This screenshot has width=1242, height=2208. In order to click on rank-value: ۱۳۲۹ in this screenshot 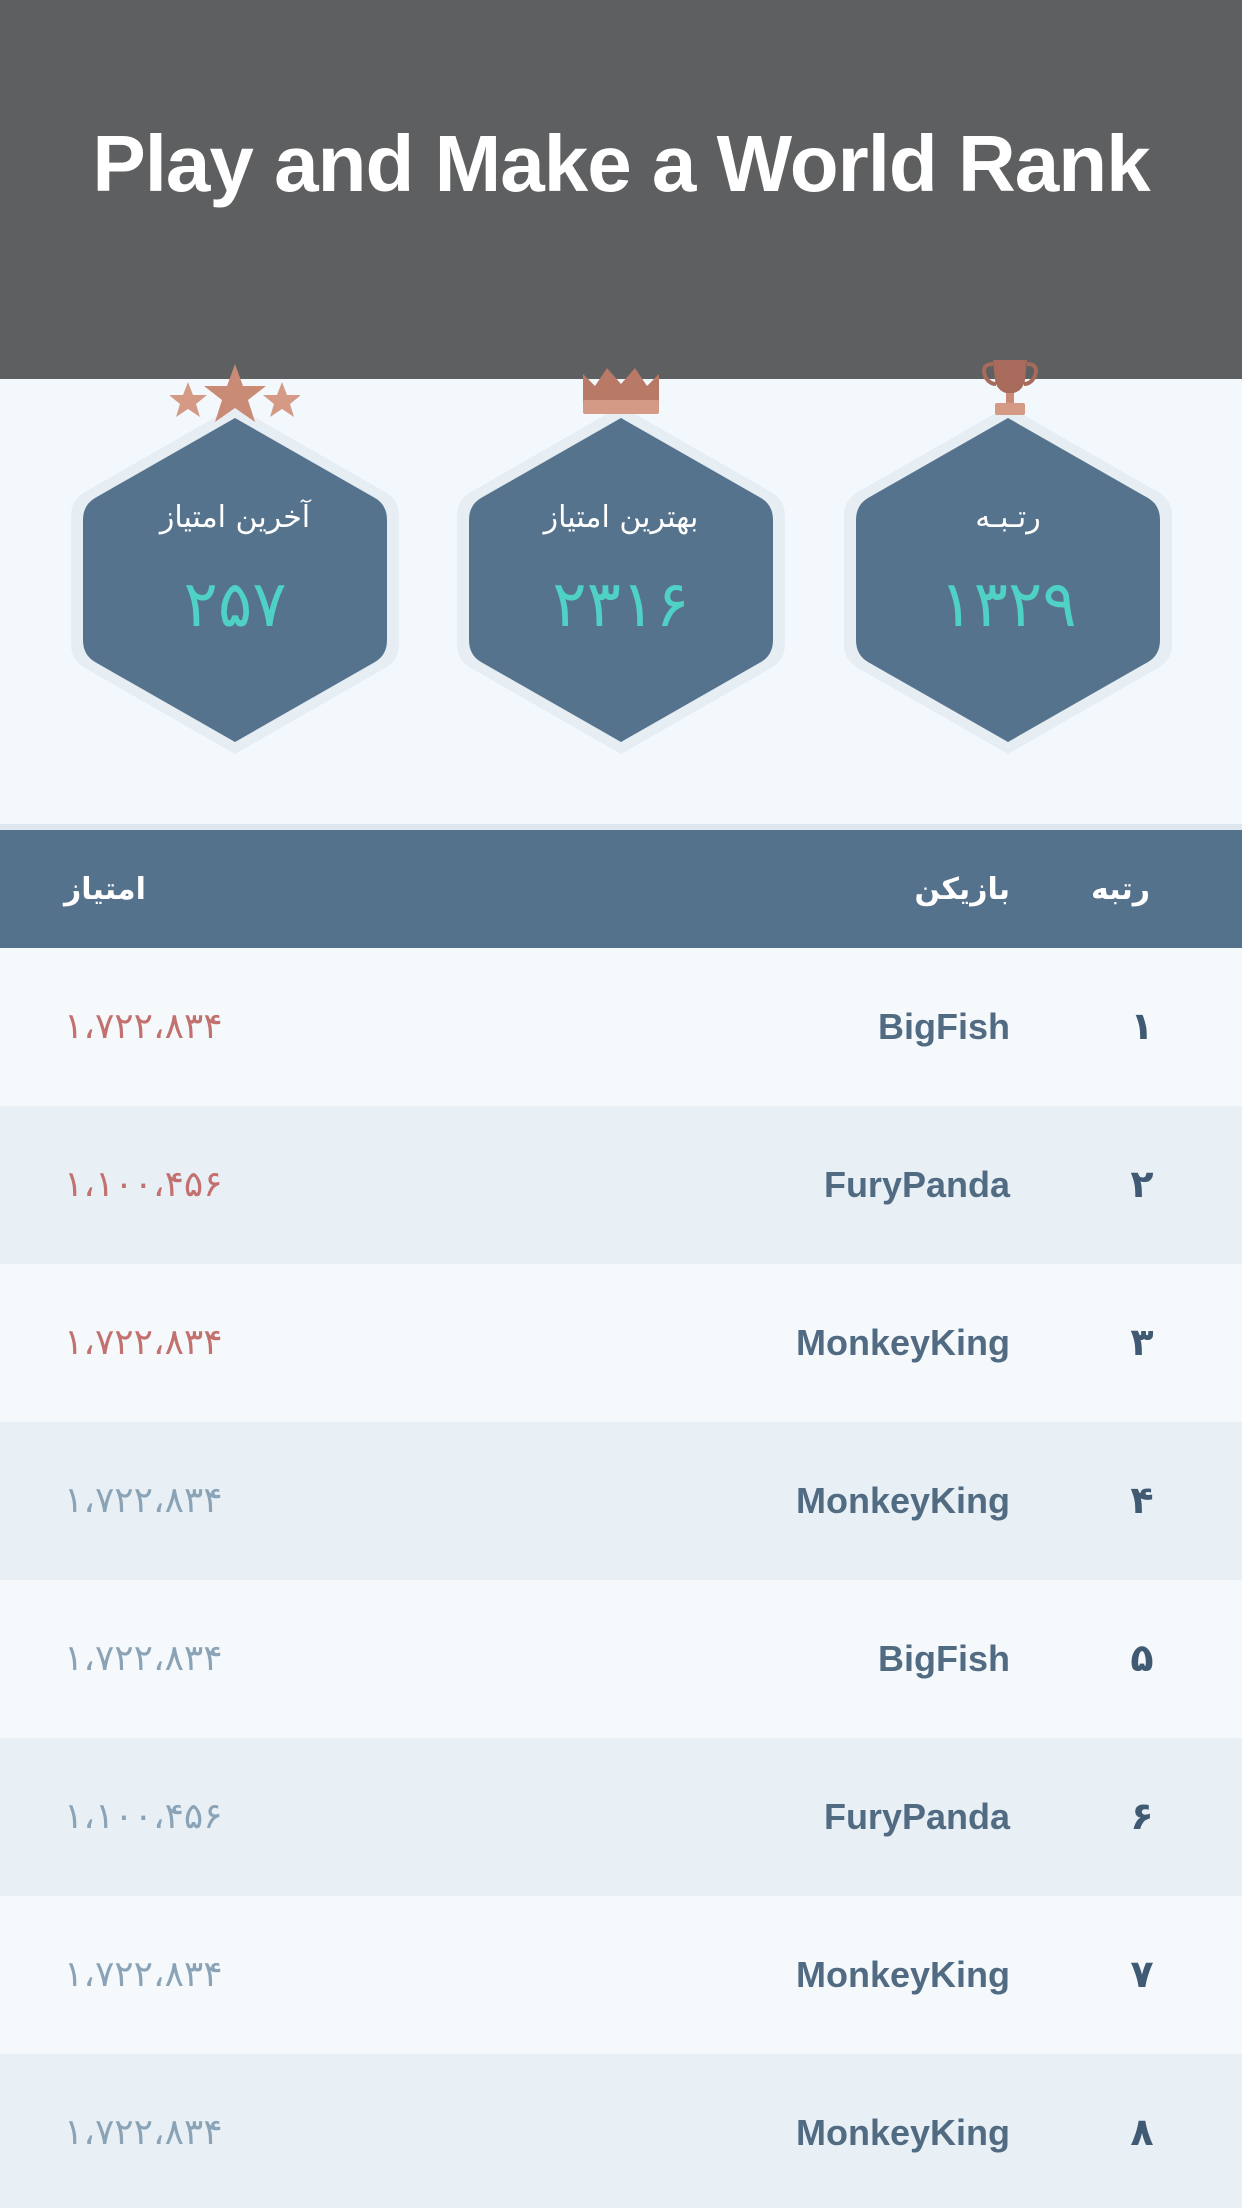, I will do `click(1008, 605)`.